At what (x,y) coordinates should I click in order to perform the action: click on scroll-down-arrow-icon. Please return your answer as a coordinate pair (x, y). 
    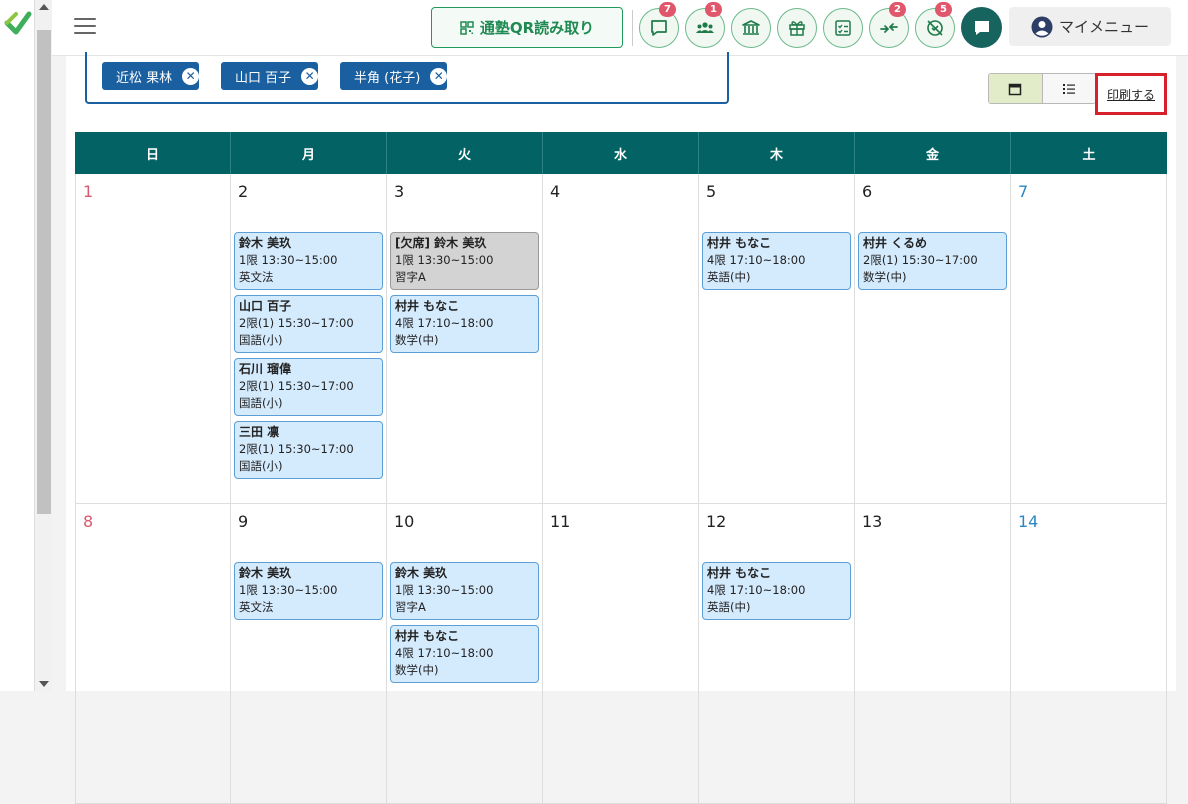
    Looking at the image, I should click on (44, 684).